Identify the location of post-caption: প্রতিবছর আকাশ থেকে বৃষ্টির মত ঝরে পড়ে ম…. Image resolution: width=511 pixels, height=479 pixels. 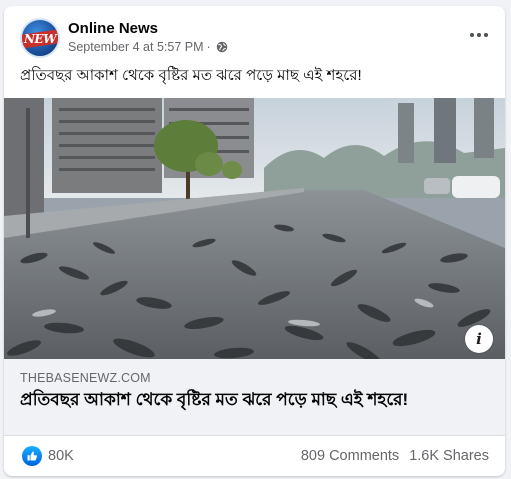
(191, 75).